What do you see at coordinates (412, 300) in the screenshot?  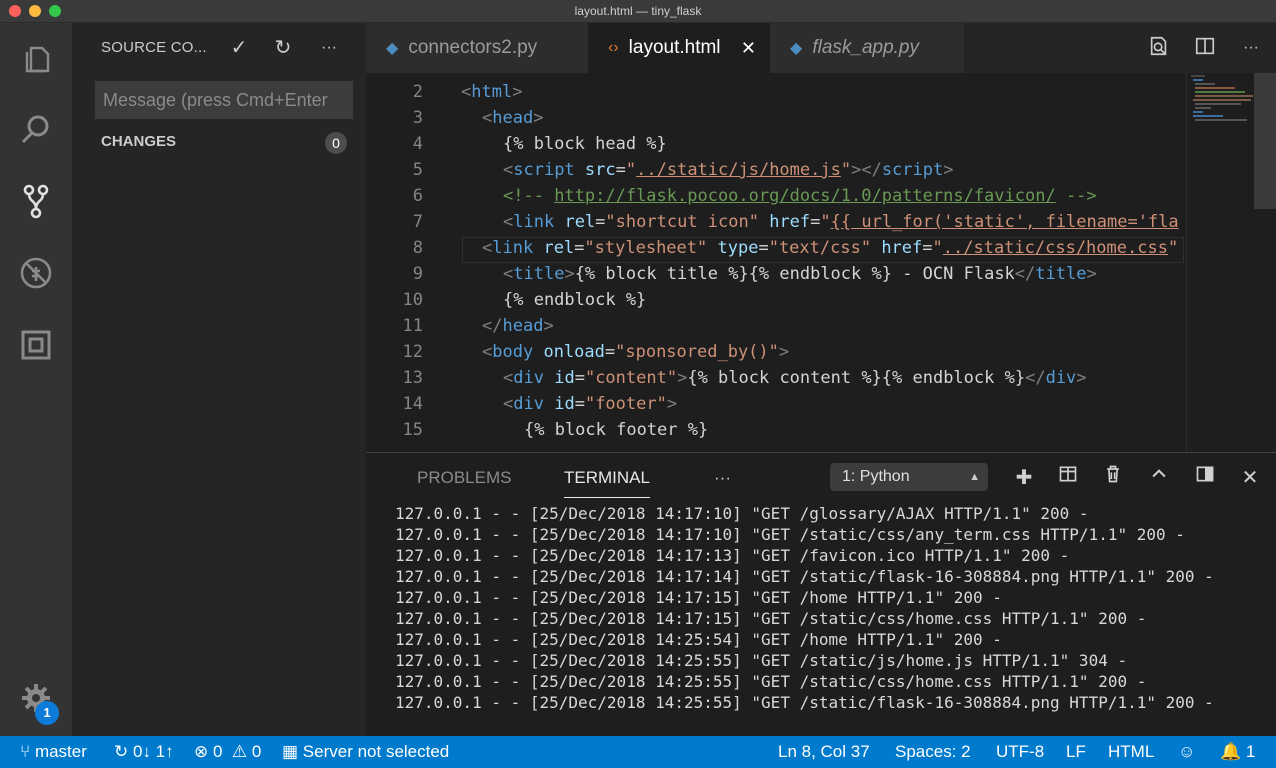 I see `line-number: 10` at bounding box center [412, 300].